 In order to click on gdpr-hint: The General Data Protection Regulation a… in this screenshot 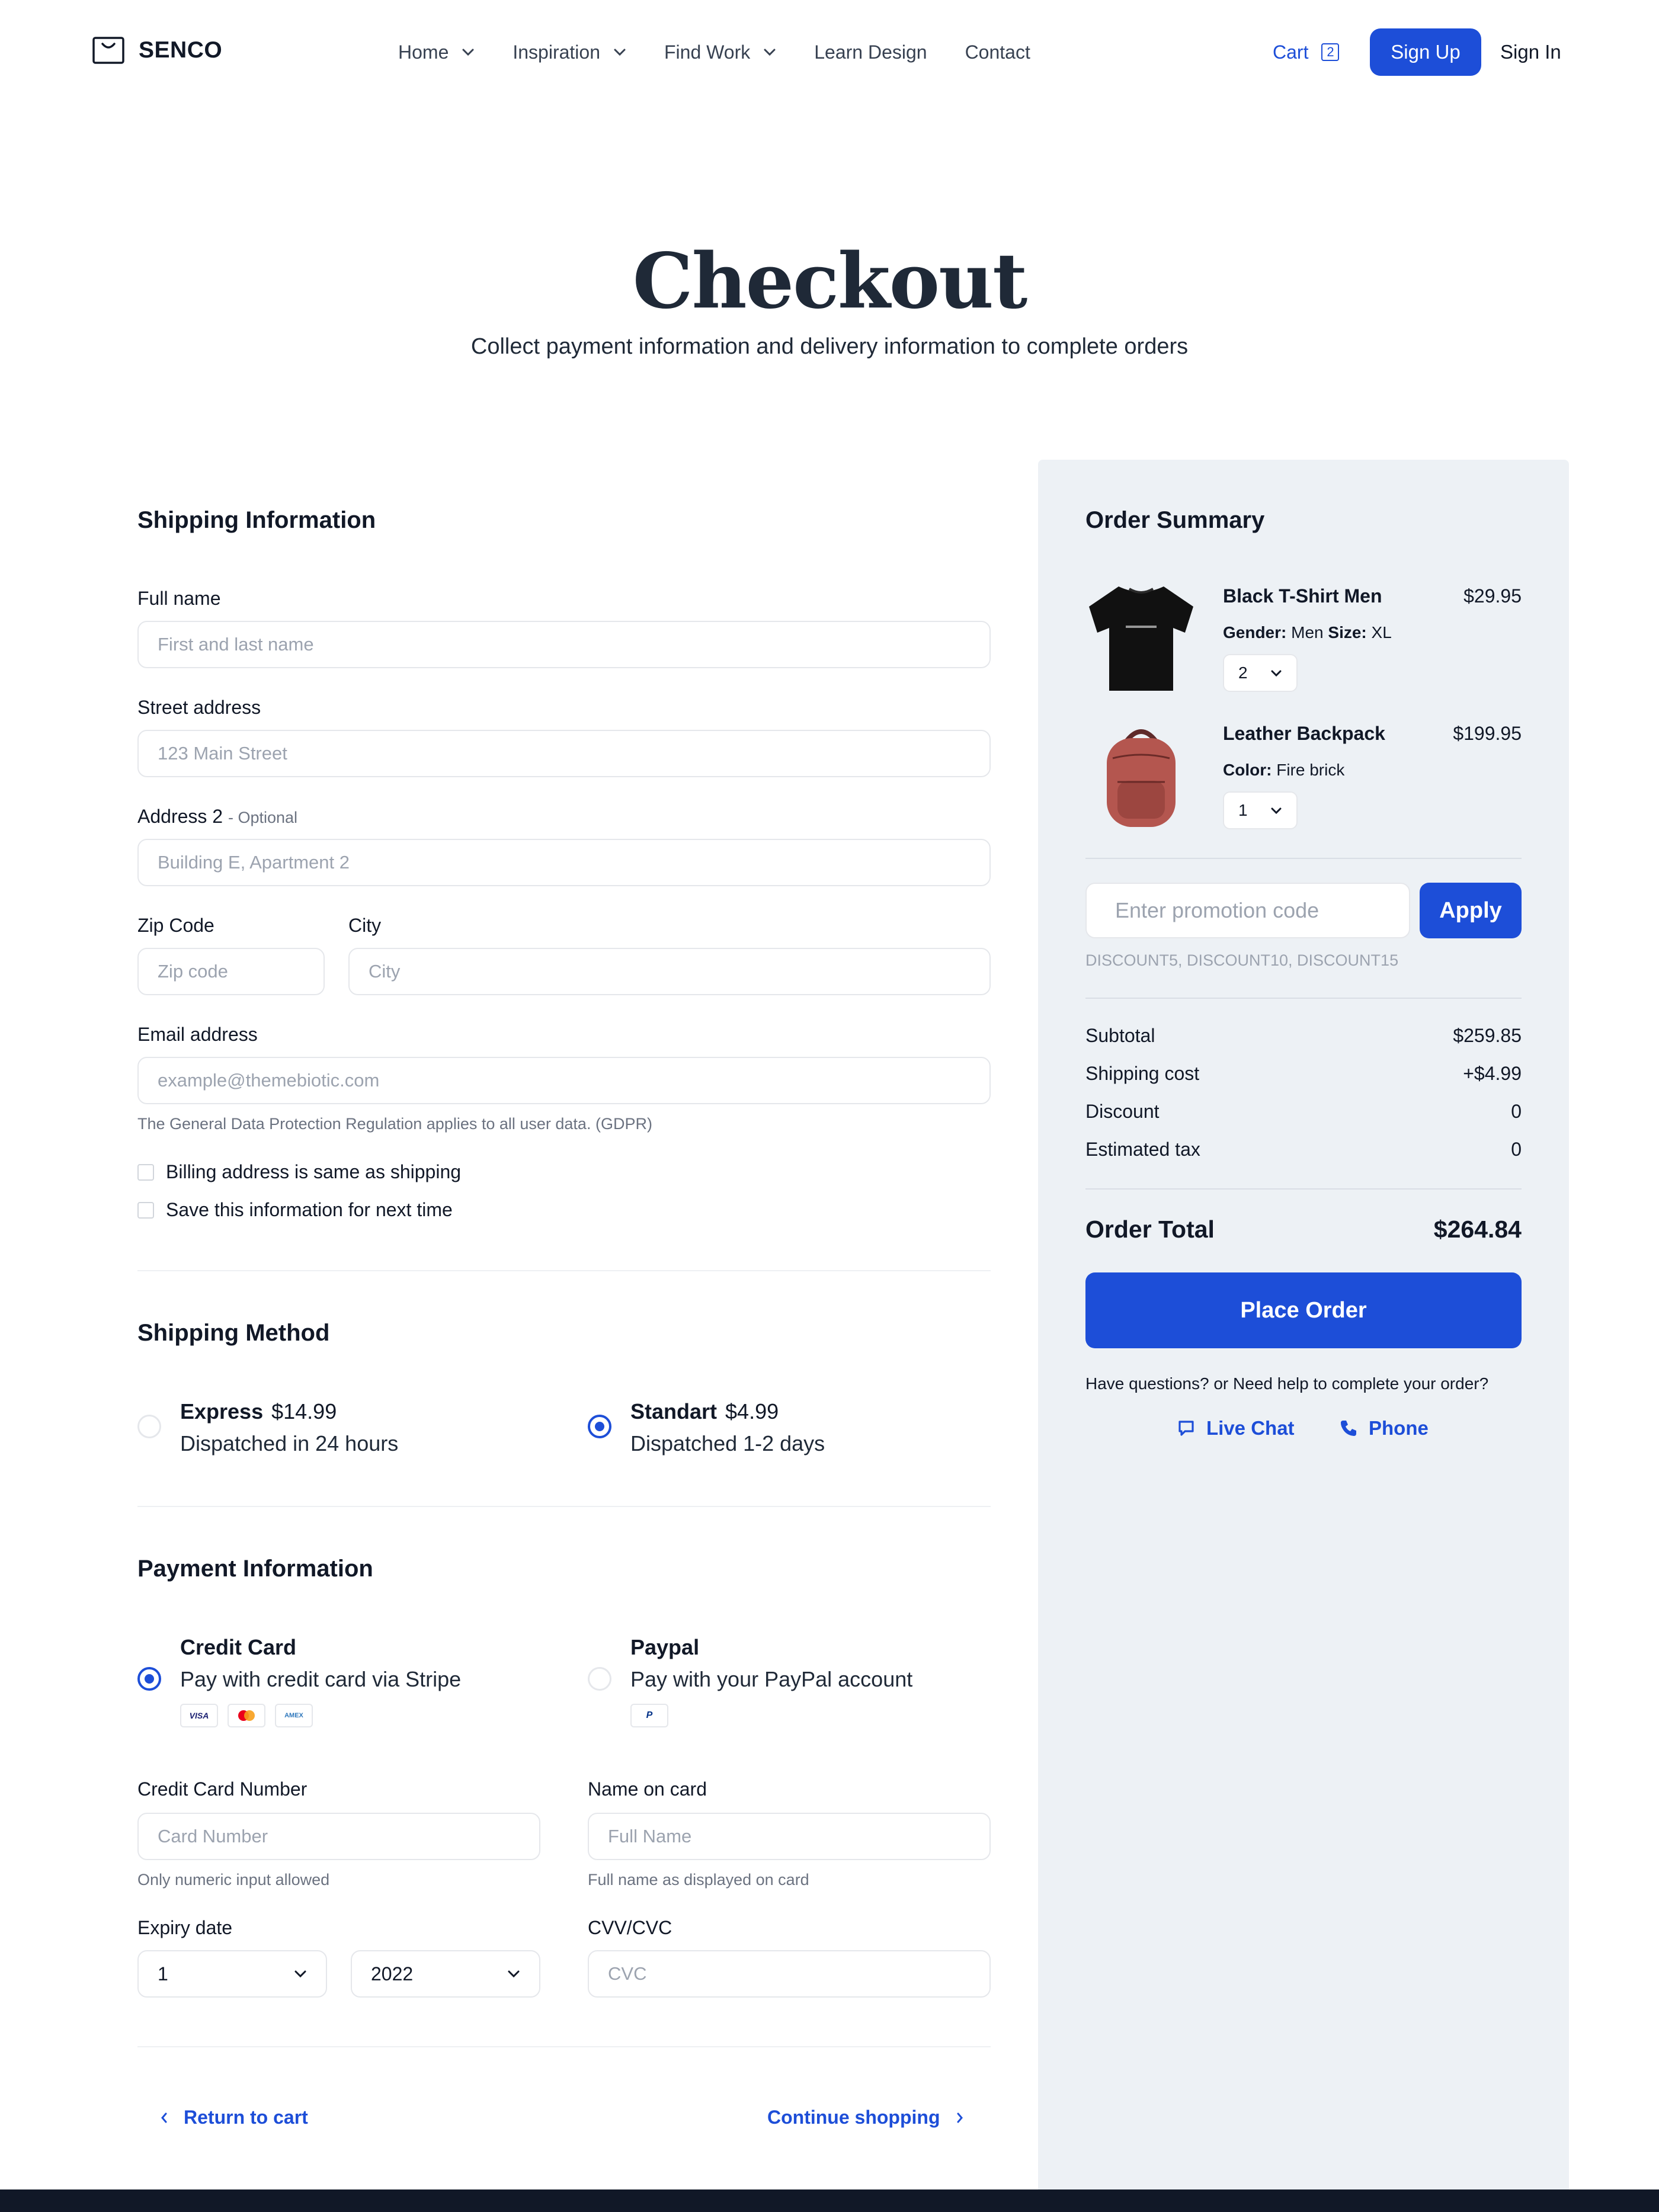, I will do `click(394, 1124)`.